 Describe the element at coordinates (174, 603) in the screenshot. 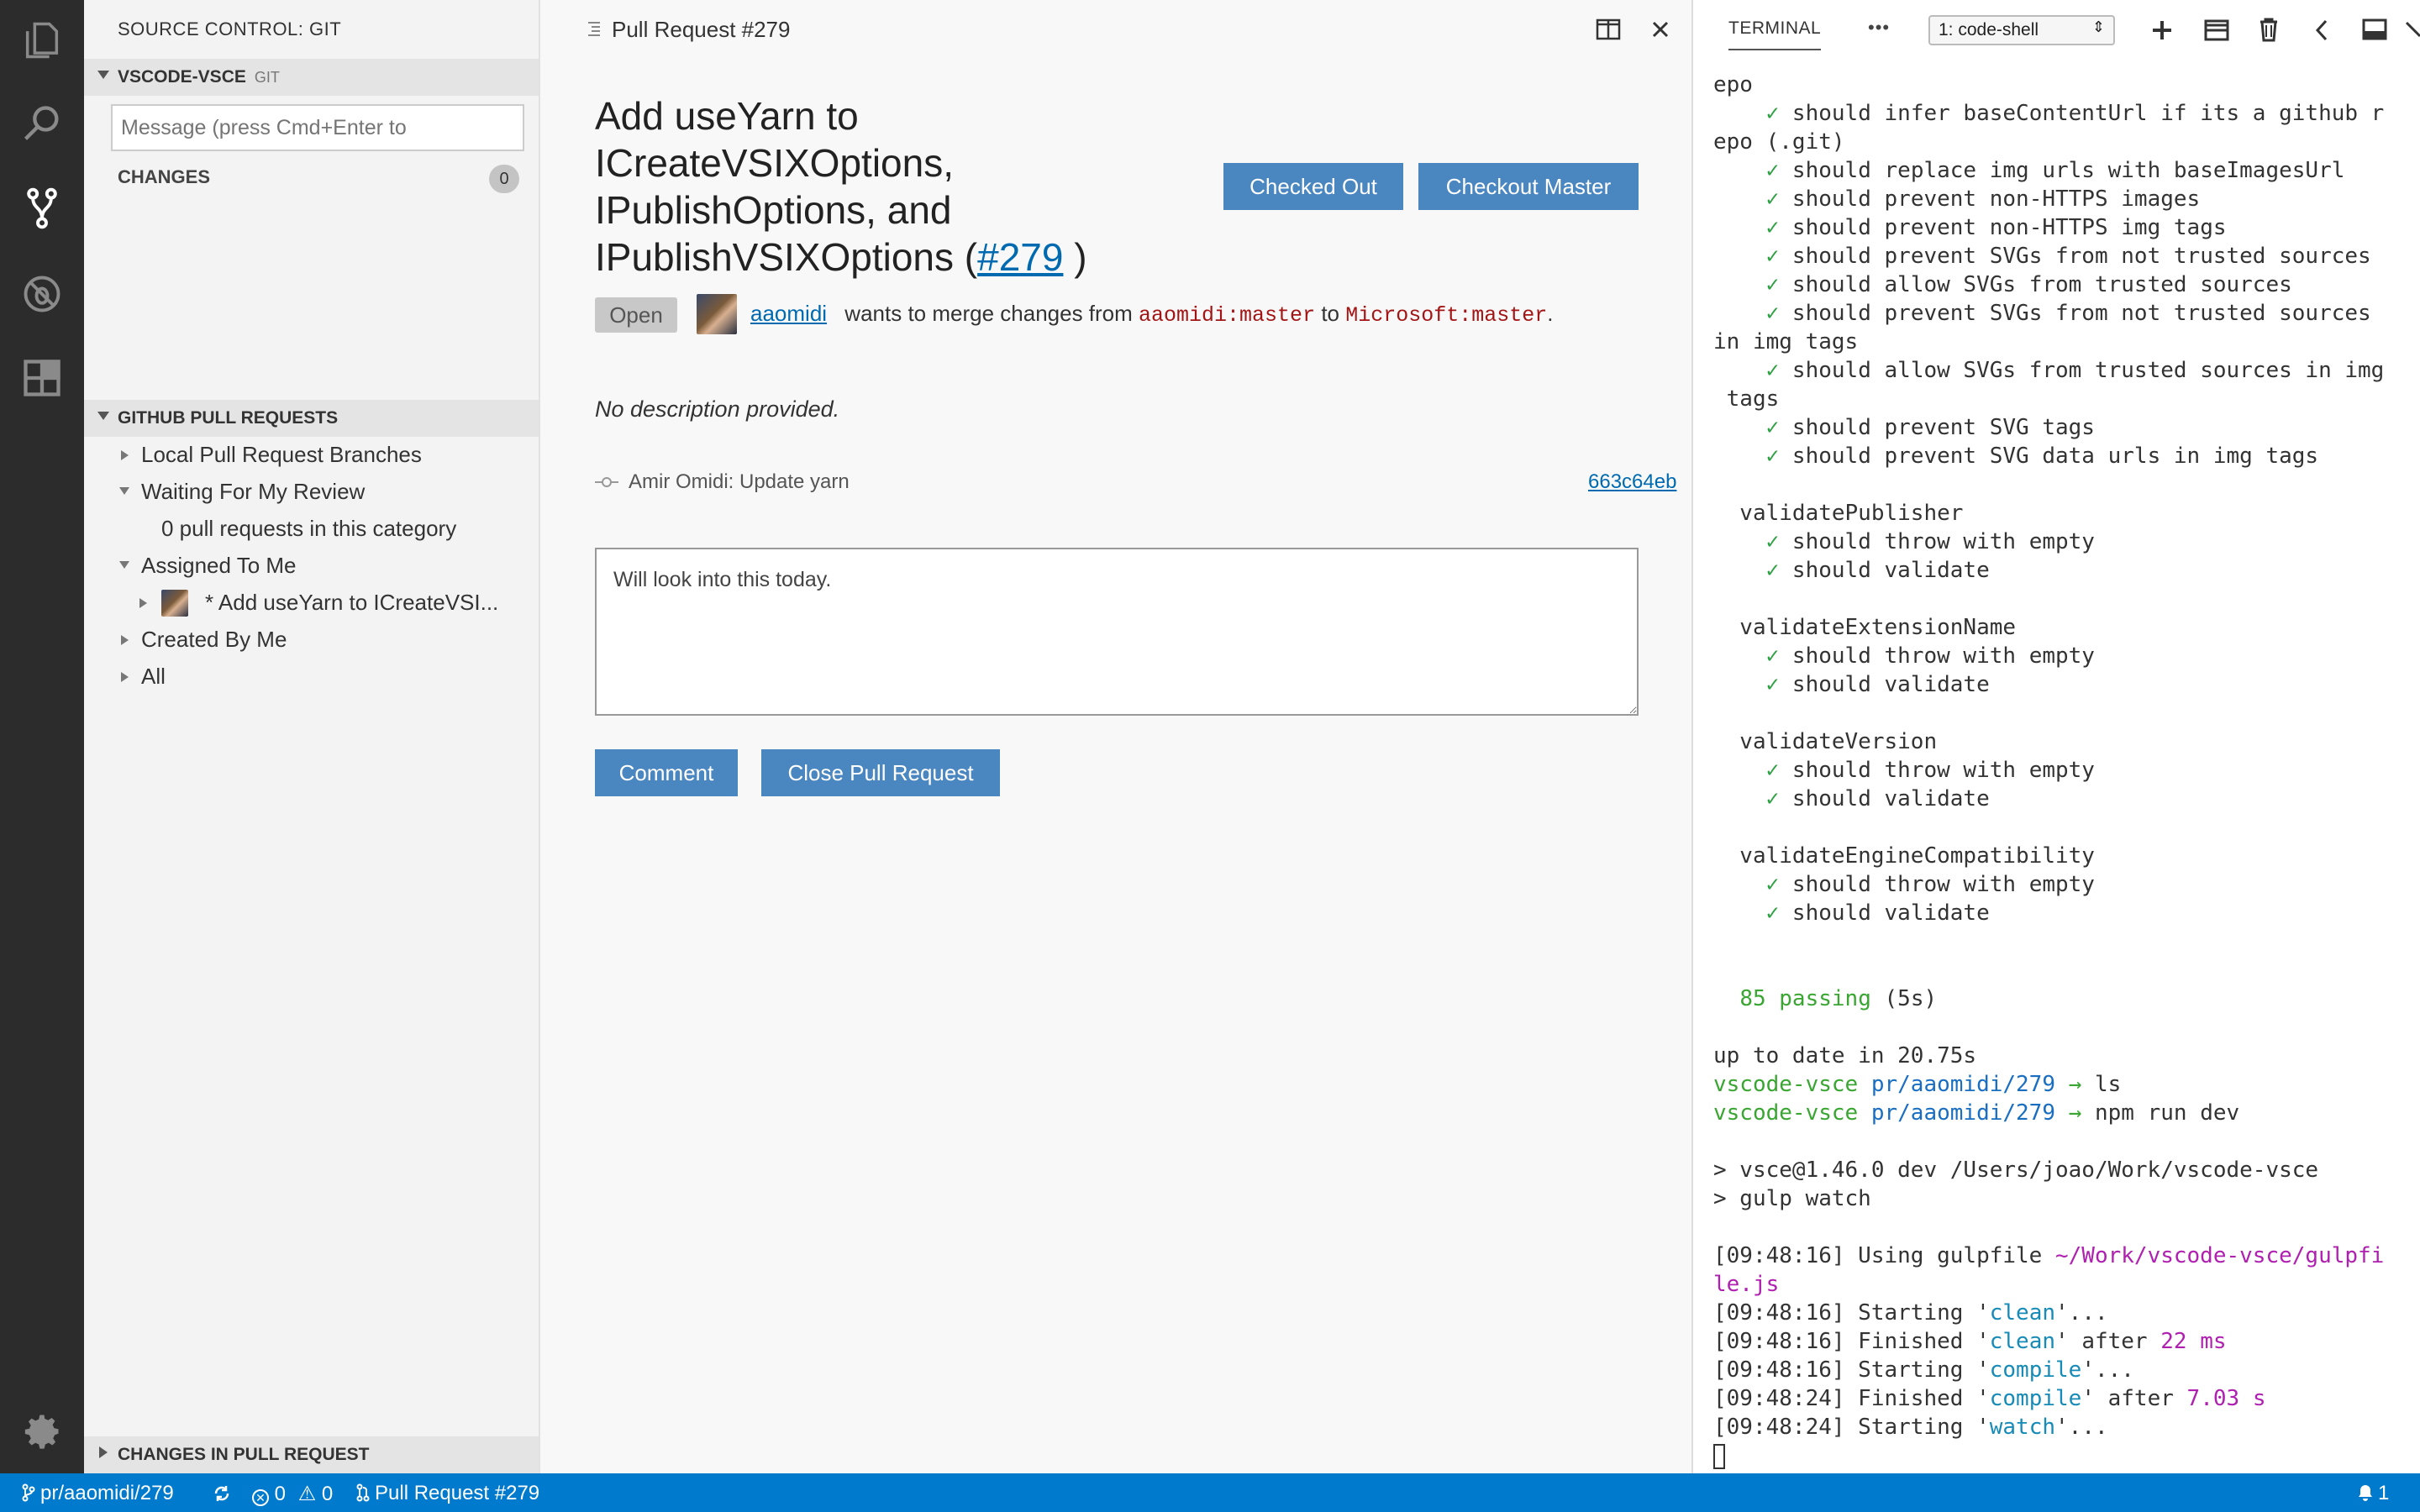

I see `avatar` at that location.